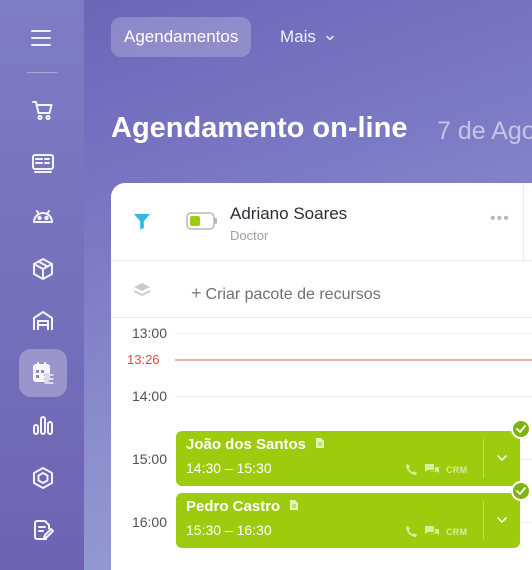 The height and width of the screenshot is (570, 532). Describe the element at coordinates (259, 128) in the screenshot. I see `page-title: Agendamento on-line` at that location.